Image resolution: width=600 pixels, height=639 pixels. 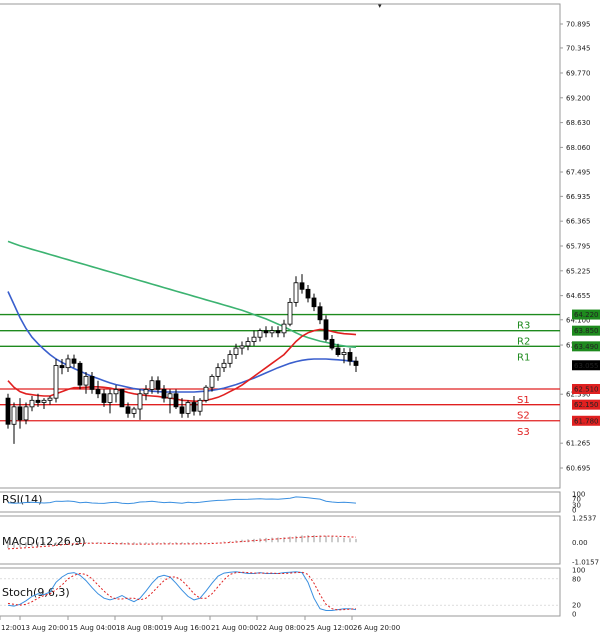 What do you see at coordinates (578, 173) in the screenshot?
I see `price-tick-label: 67.495` at bounding box center [578, 173].